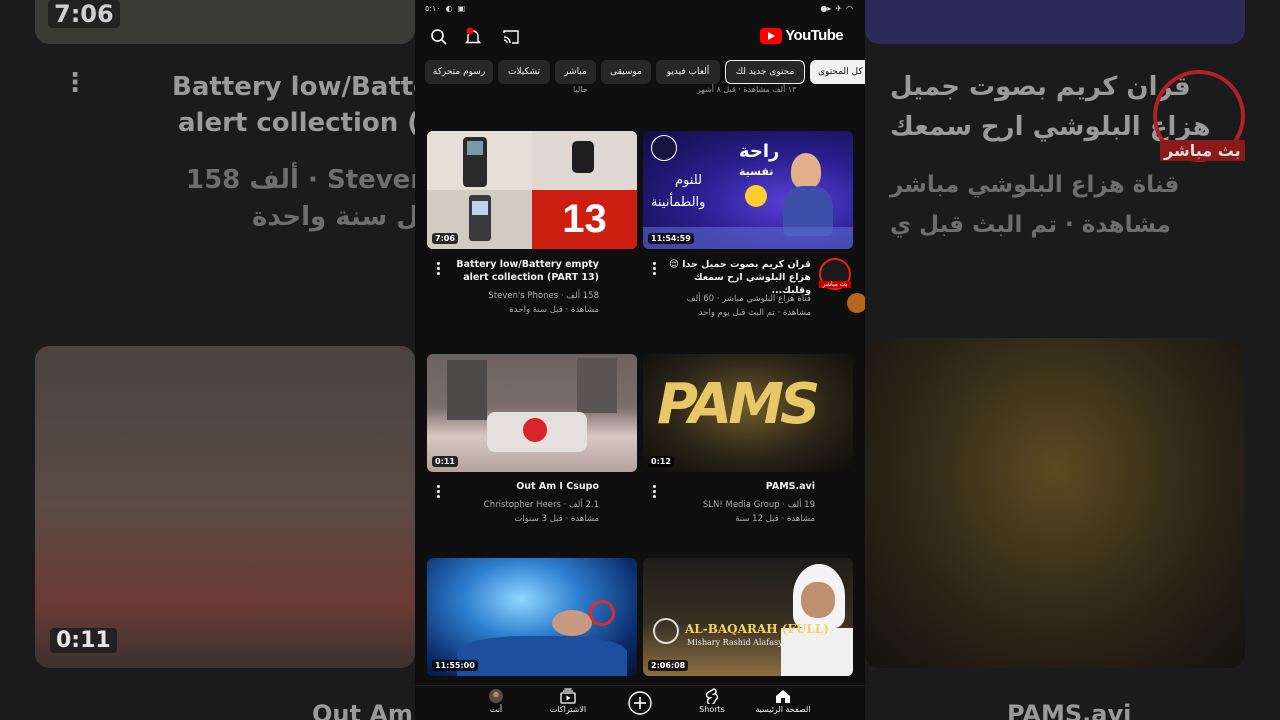  I want to click on chip-video-games: ألعاب فيديو, so click(688, 72).